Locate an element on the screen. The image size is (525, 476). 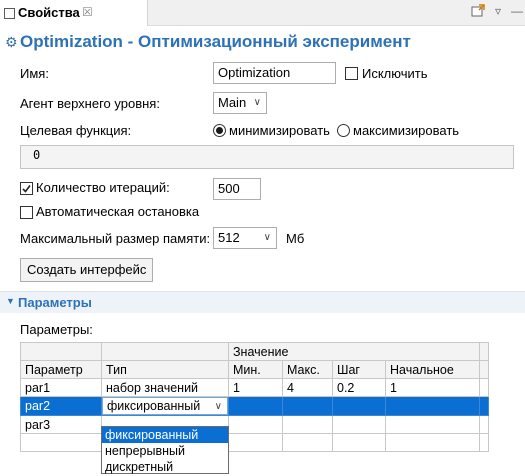
parameters-section-header: ▼ Параметры is located at coordinates (262, 302).